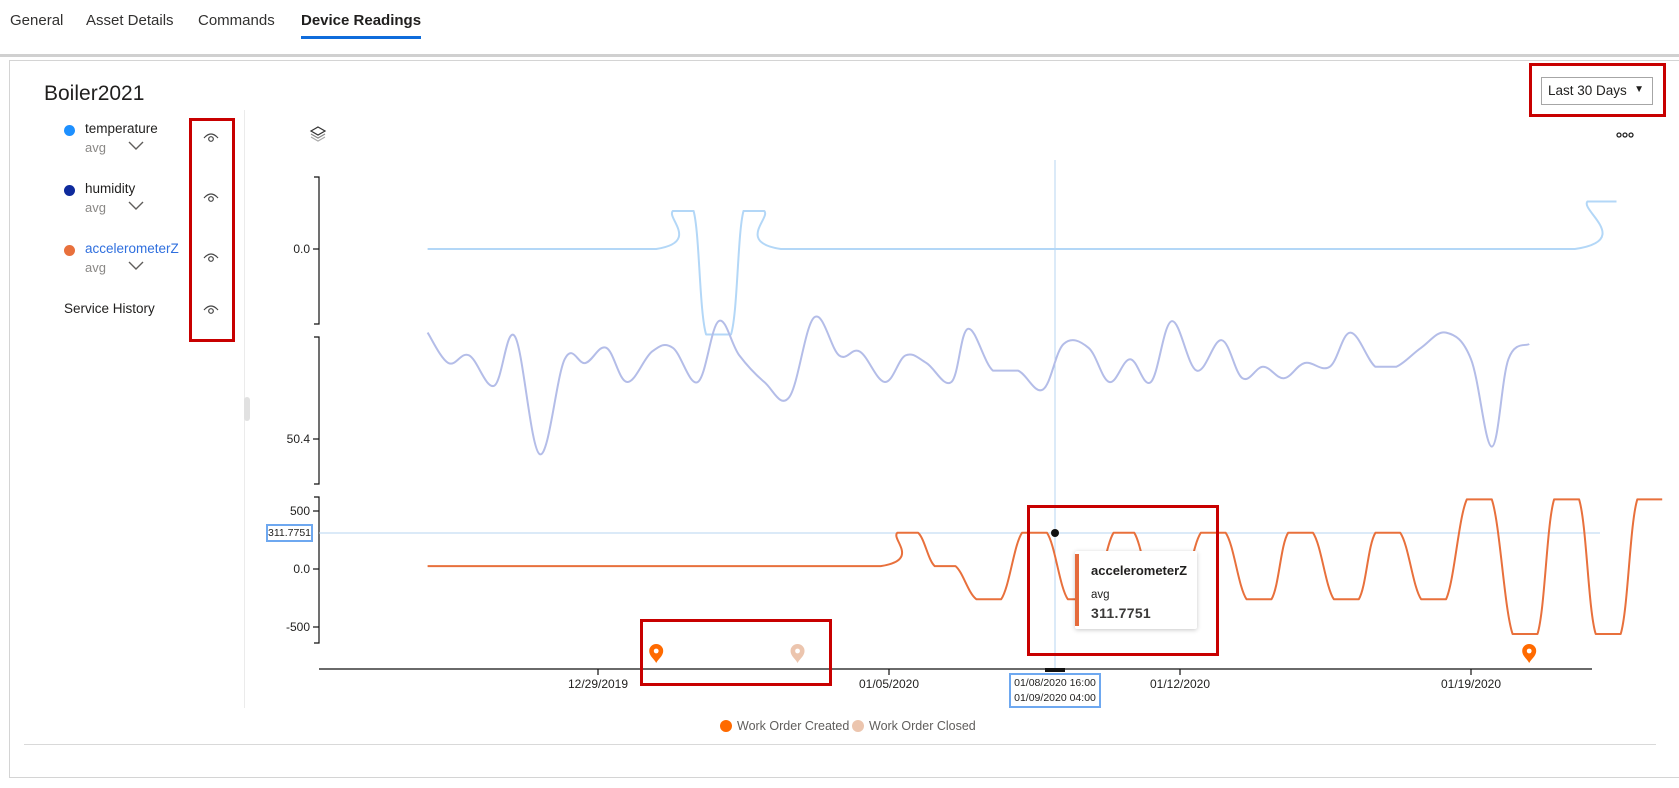 Image resolution: width=1679 pixels, height=788 pixels. Describe the element at coordinates (793, 726) in the screenshot. I see `legend-label: Work Order Created` at that location.